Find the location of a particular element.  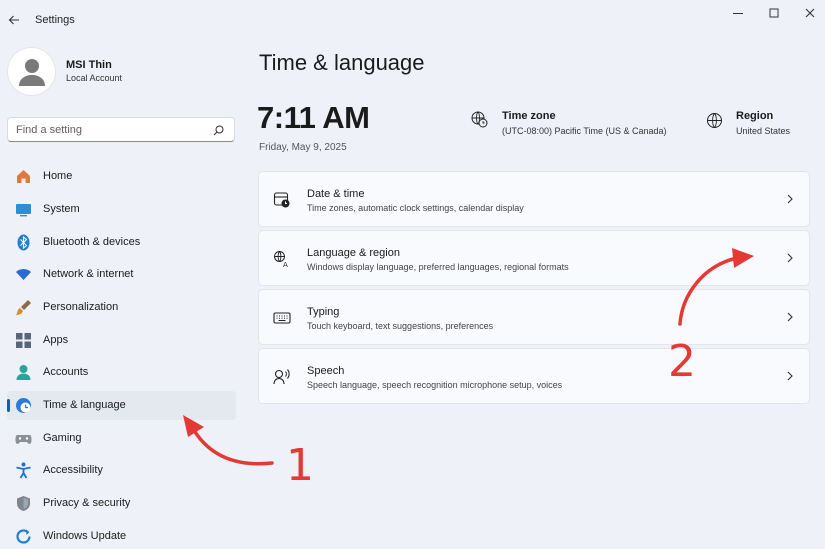

maximize-icon is located at coordinates (774, 13).